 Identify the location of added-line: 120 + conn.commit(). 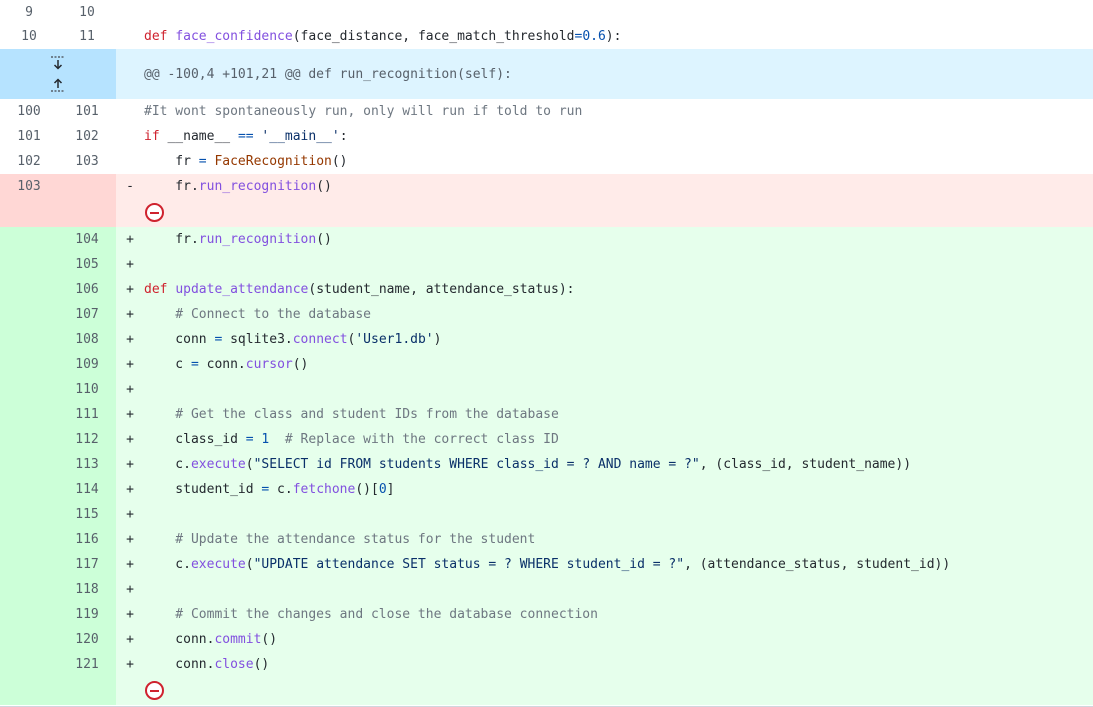
(546, 639).